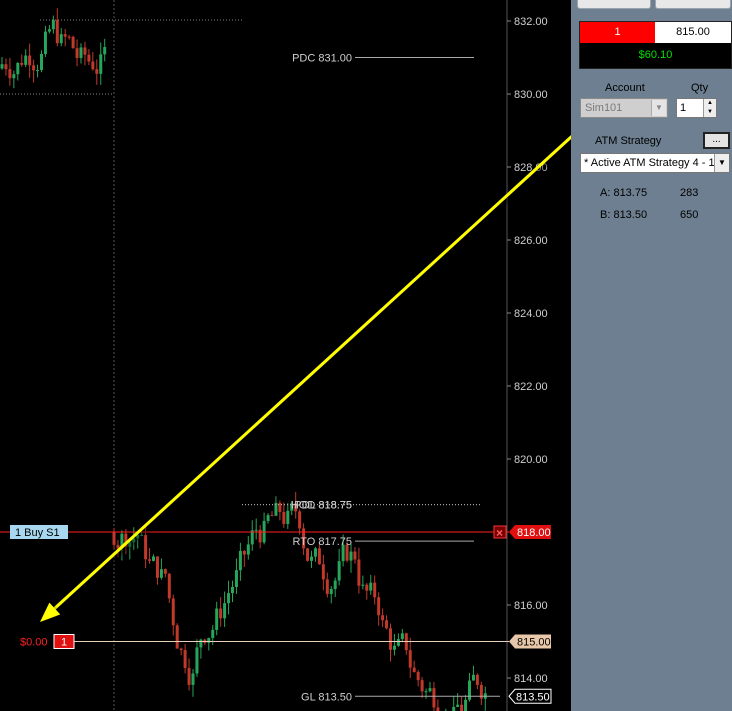  I want to click on top-button-left, so click(614, 4).